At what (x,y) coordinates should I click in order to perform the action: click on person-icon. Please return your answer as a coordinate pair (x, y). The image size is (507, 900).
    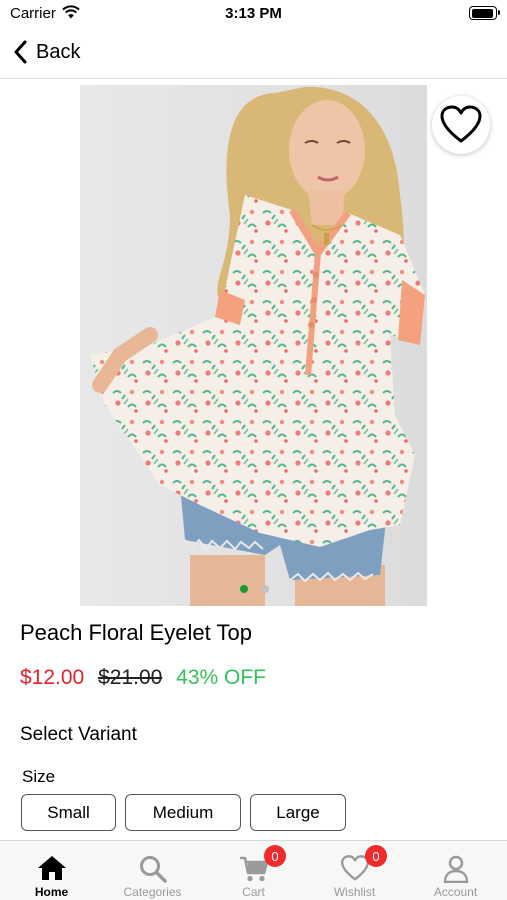
    Looking at the image, I should click on (455, 869).